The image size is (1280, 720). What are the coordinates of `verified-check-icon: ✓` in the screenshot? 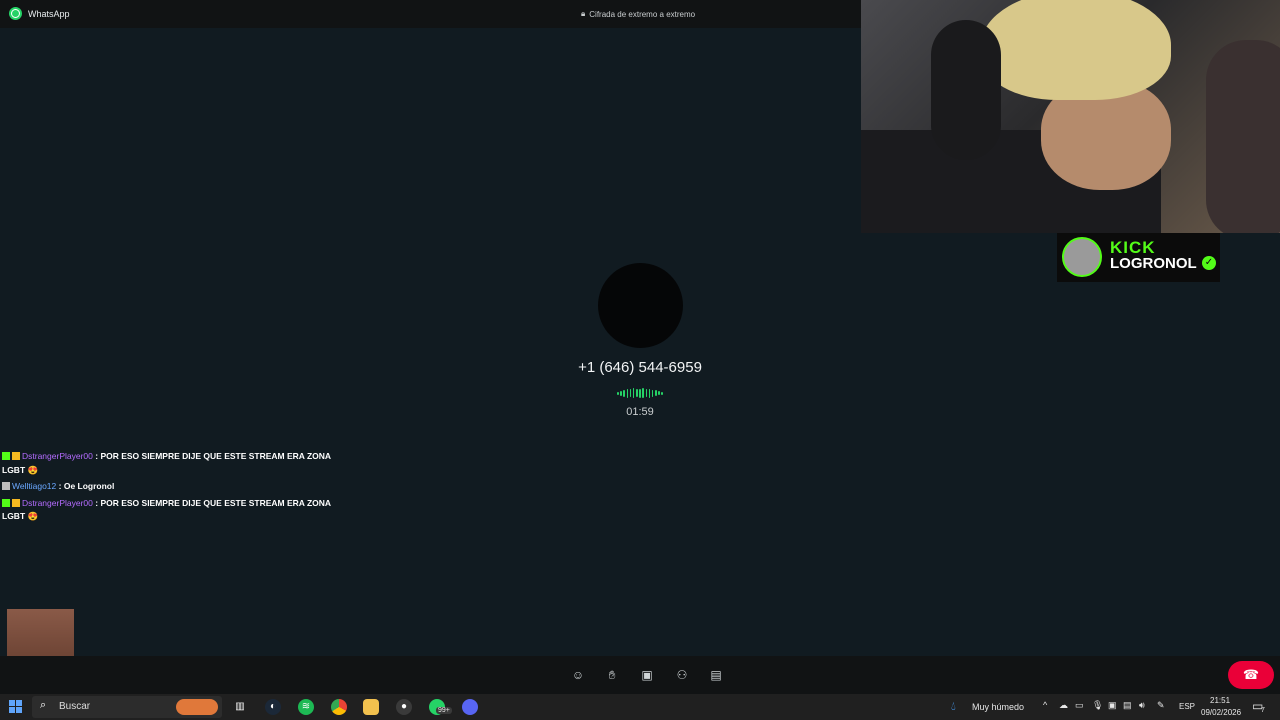 It's located at (1209, 263).